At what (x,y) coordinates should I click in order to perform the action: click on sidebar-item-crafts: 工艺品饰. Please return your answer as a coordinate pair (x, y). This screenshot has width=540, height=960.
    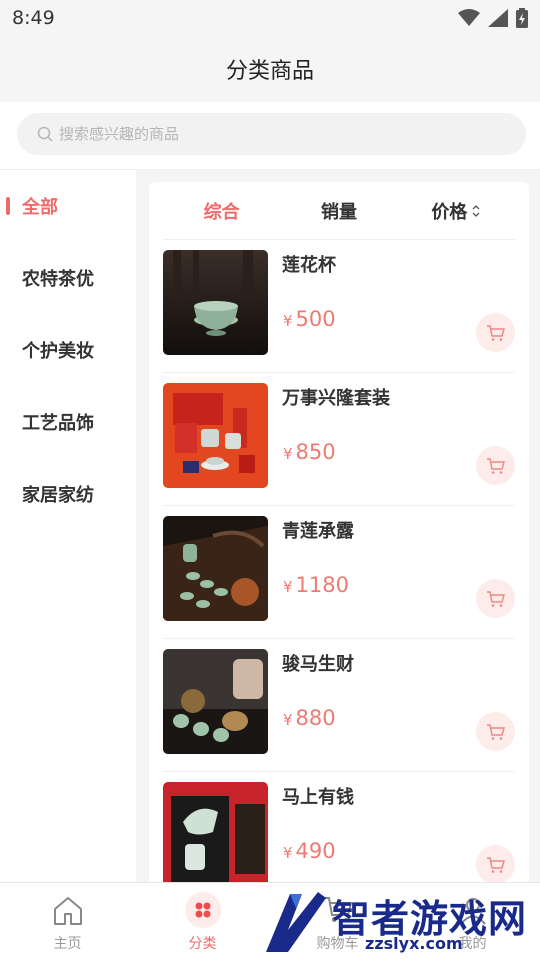
    Looking at the image, I should click on (68, 422).